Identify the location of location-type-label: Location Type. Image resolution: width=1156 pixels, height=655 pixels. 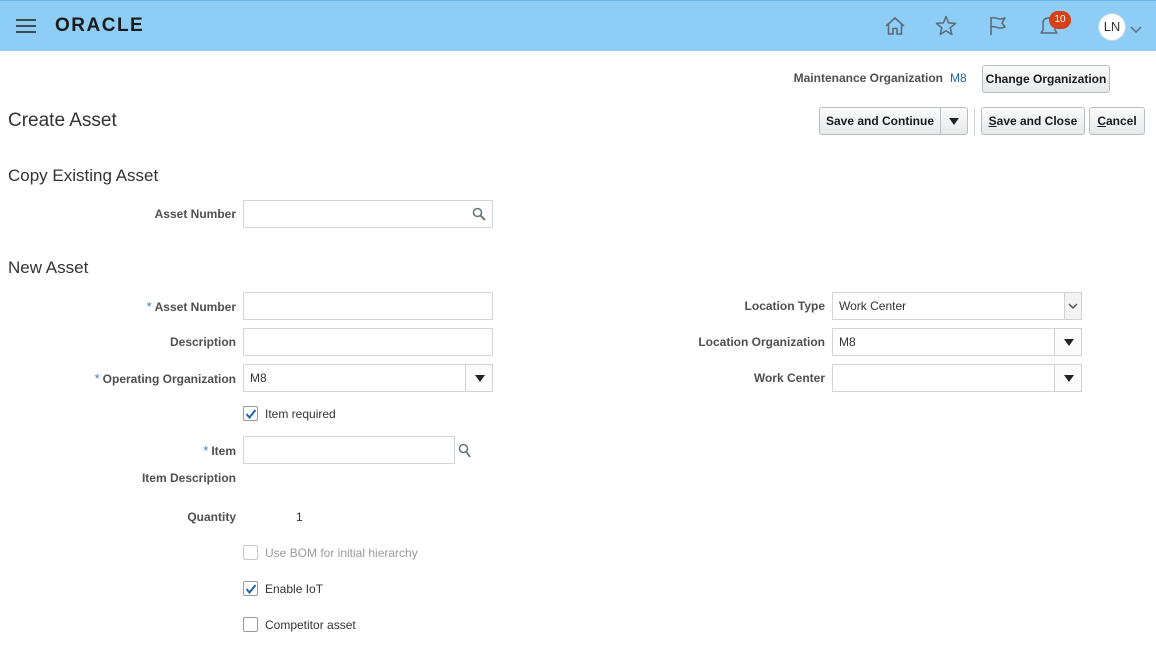
(784, 306).